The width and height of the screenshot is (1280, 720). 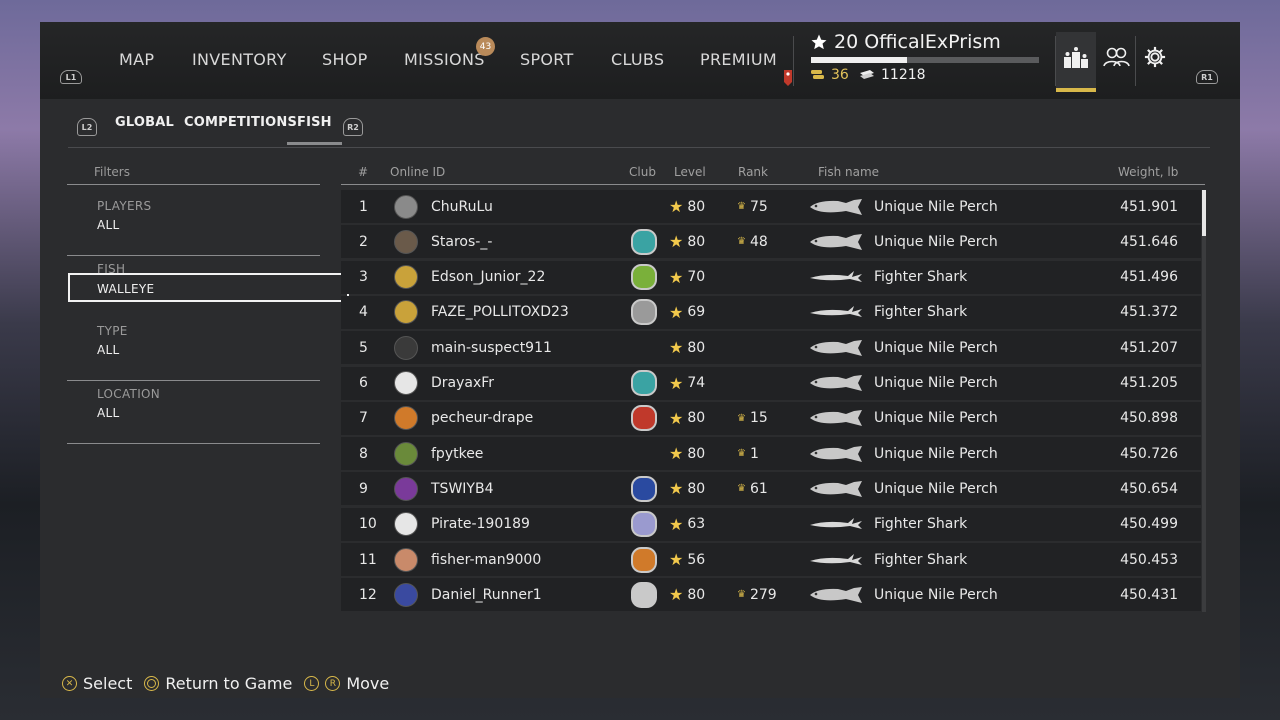 I want to click on row-online-id: pecheur-drape, so click(x=482, y=418).